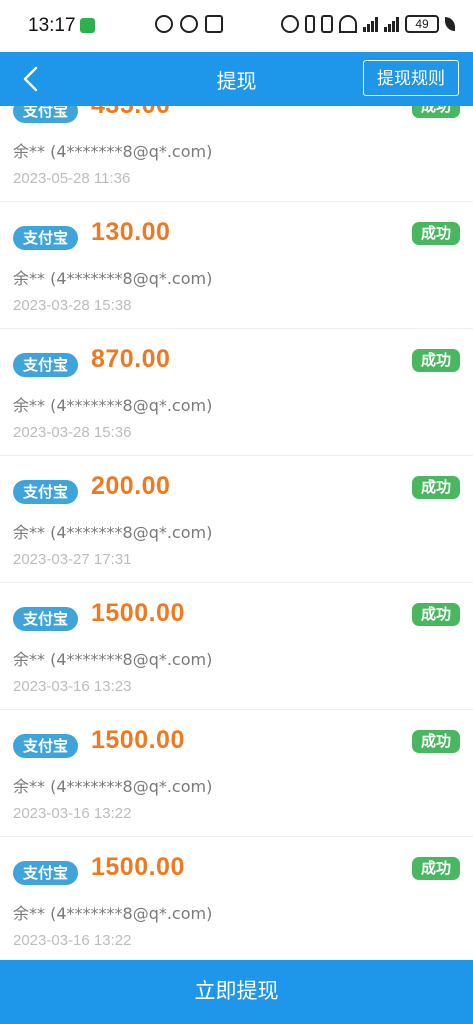  Describe the element at coordinates (131, 359) in the screenshot. I see `amount: 870.00` at that location.